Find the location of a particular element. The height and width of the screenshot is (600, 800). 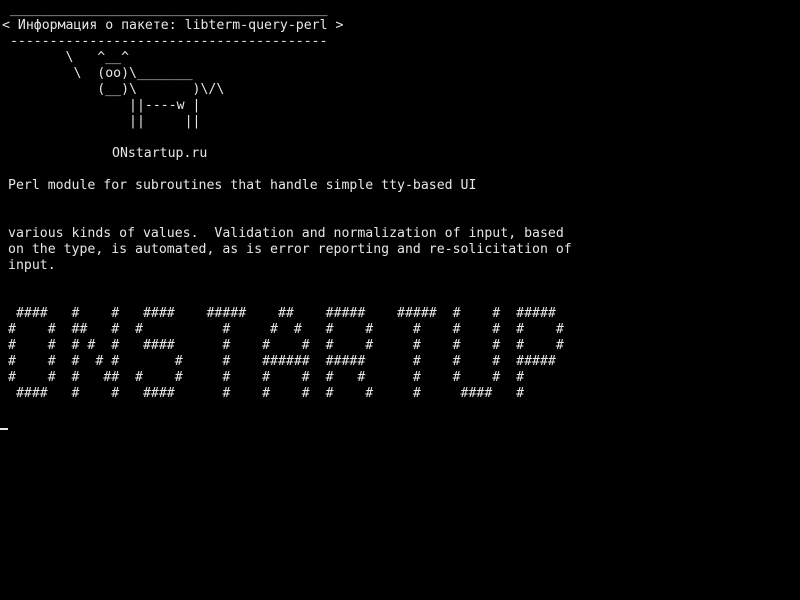

text-cursor is located at coordinates (4, 429).